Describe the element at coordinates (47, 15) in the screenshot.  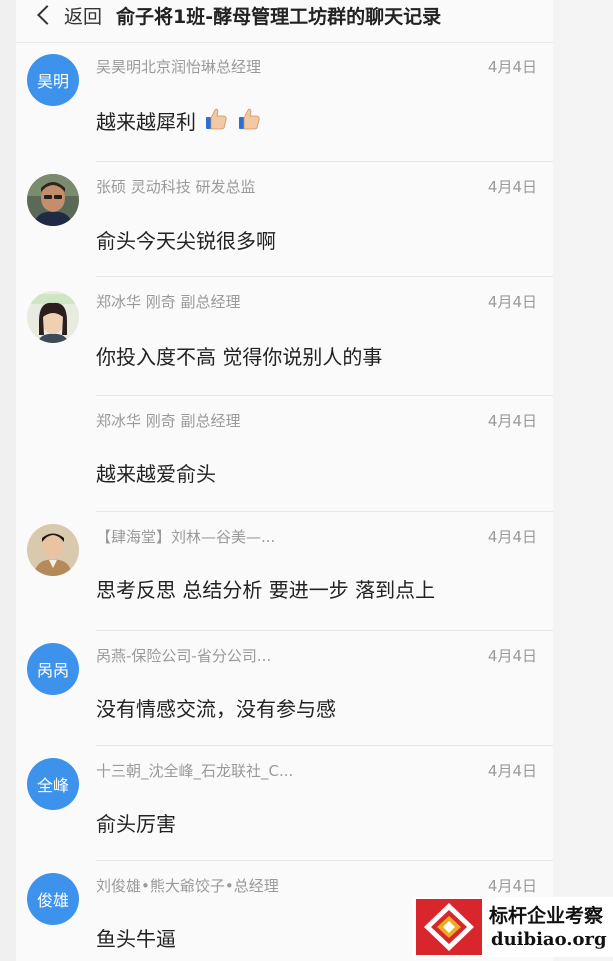
I see `chevron-left-icon` at that location.